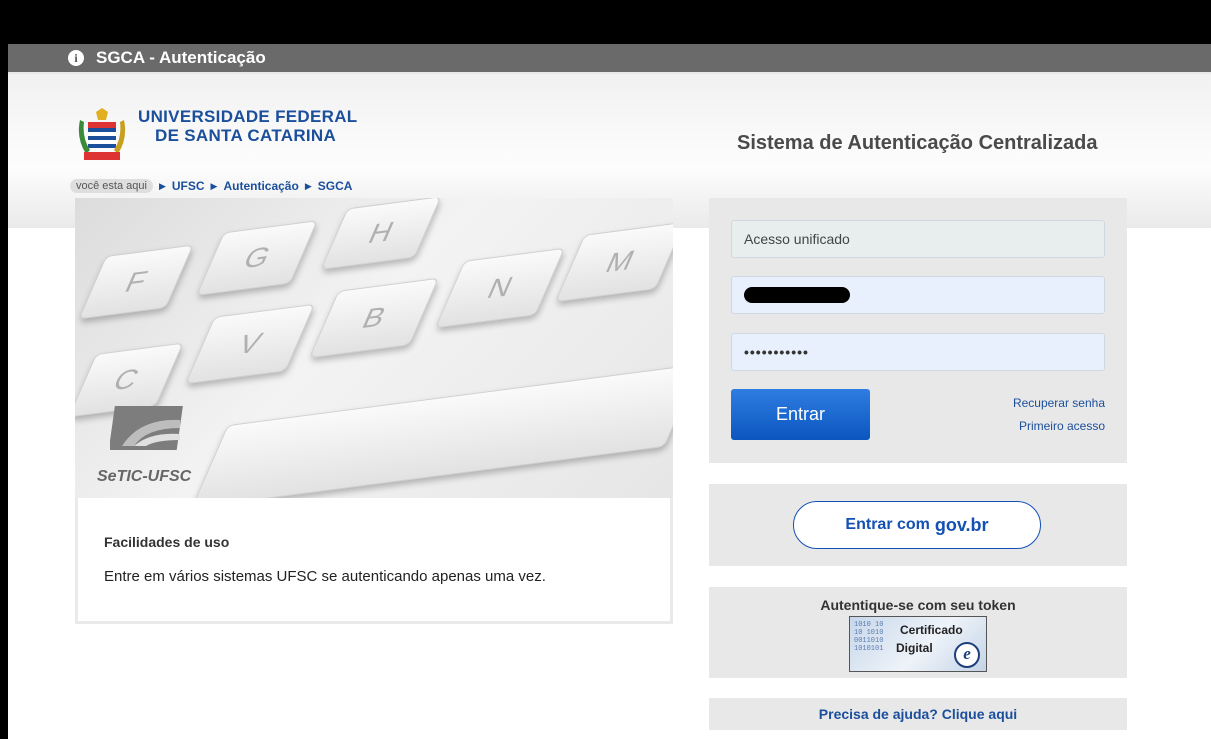 The height and width of the screenshot is (739, 1211). I want to click on breadcrumb-here-label: você esta aqui, so click(111, 186).